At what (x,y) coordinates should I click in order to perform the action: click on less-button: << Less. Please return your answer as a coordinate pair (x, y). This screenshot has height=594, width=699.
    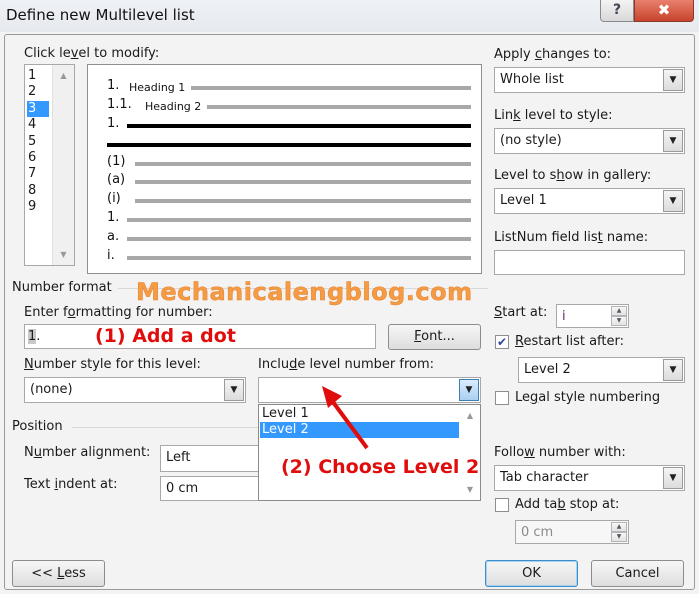
    Looking at the image, I should click on (58, 573).